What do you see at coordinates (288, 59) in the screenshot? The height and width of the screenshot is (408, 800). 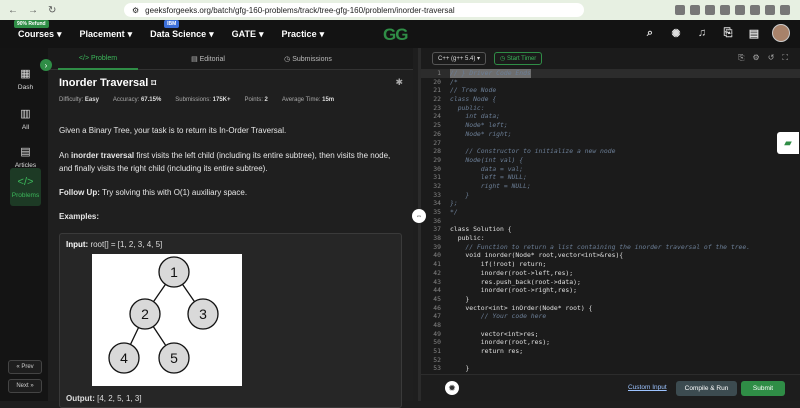 I see `clock-icon: ◷` at bounding box center [288, 59].